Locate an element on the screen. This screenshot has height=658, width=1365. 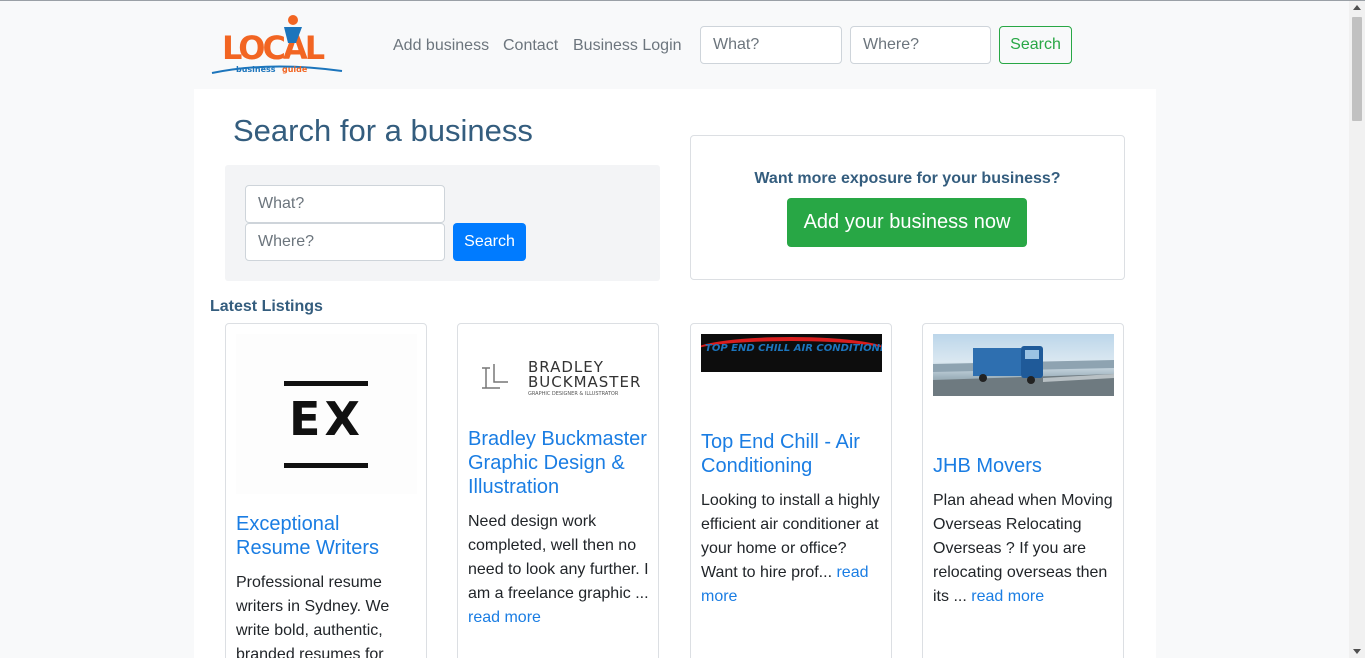
bb-mark-icon is located at coordinates (495, 376).